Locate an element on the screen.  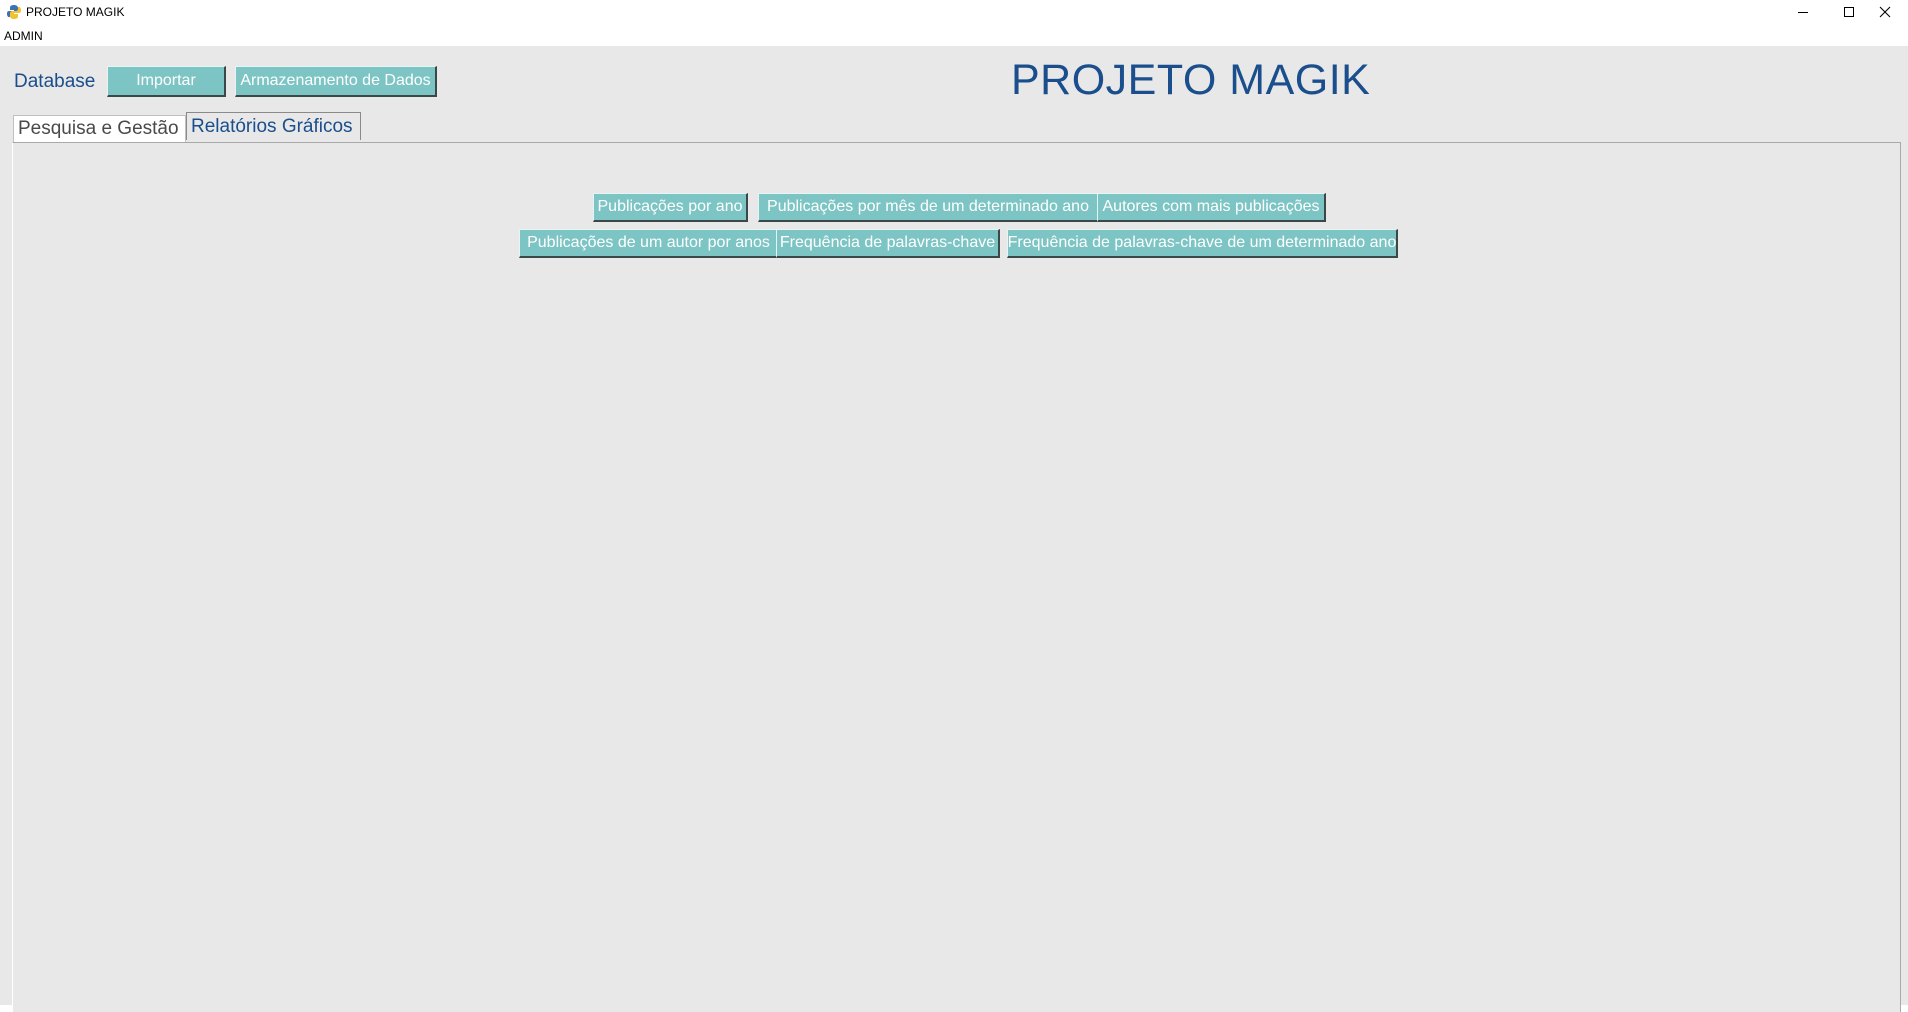
report-autores-mais-publicacoes-button: Autores com mais publicações is located at coordinates (1211, 207).